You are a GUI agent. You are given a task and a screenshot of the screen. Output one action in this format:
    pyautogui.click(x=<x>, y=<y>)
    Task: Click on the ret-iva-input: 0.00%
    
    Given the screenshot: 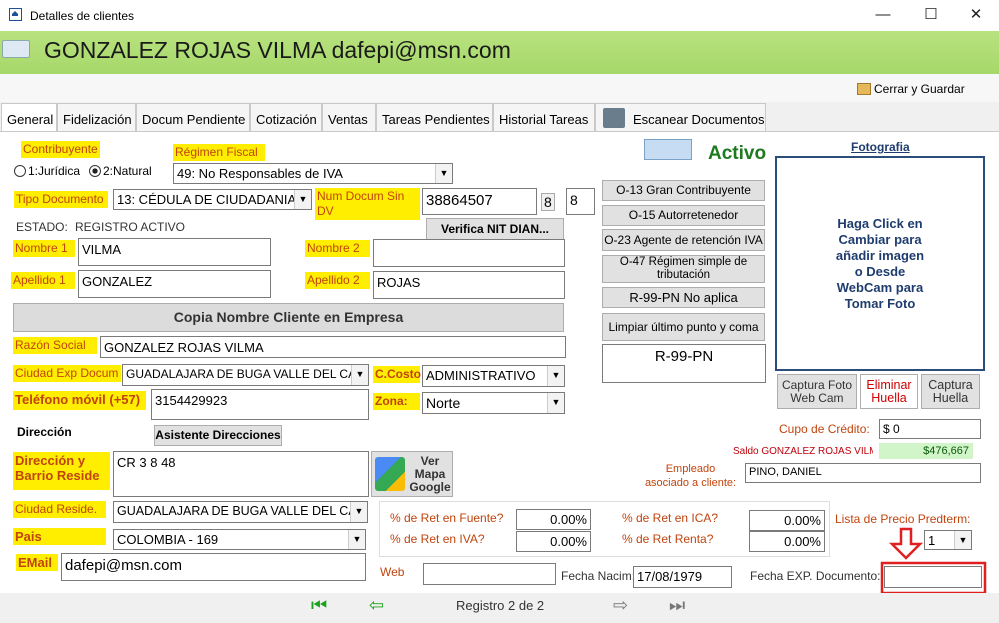 What is the action you would take?
    pyautogui.click(x=553, y=541)
    